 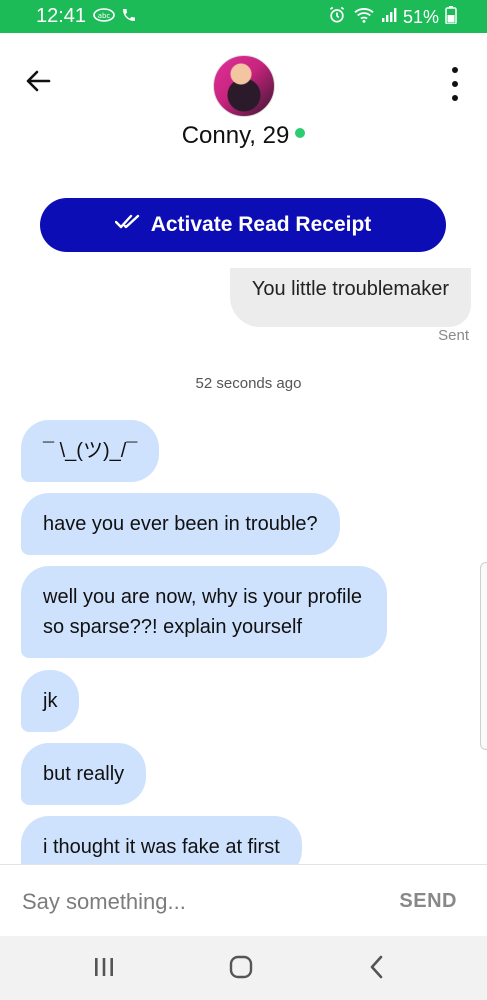 I want to click on received-message-bubble: i thought it was fake at first, so click(x=161, y=840).